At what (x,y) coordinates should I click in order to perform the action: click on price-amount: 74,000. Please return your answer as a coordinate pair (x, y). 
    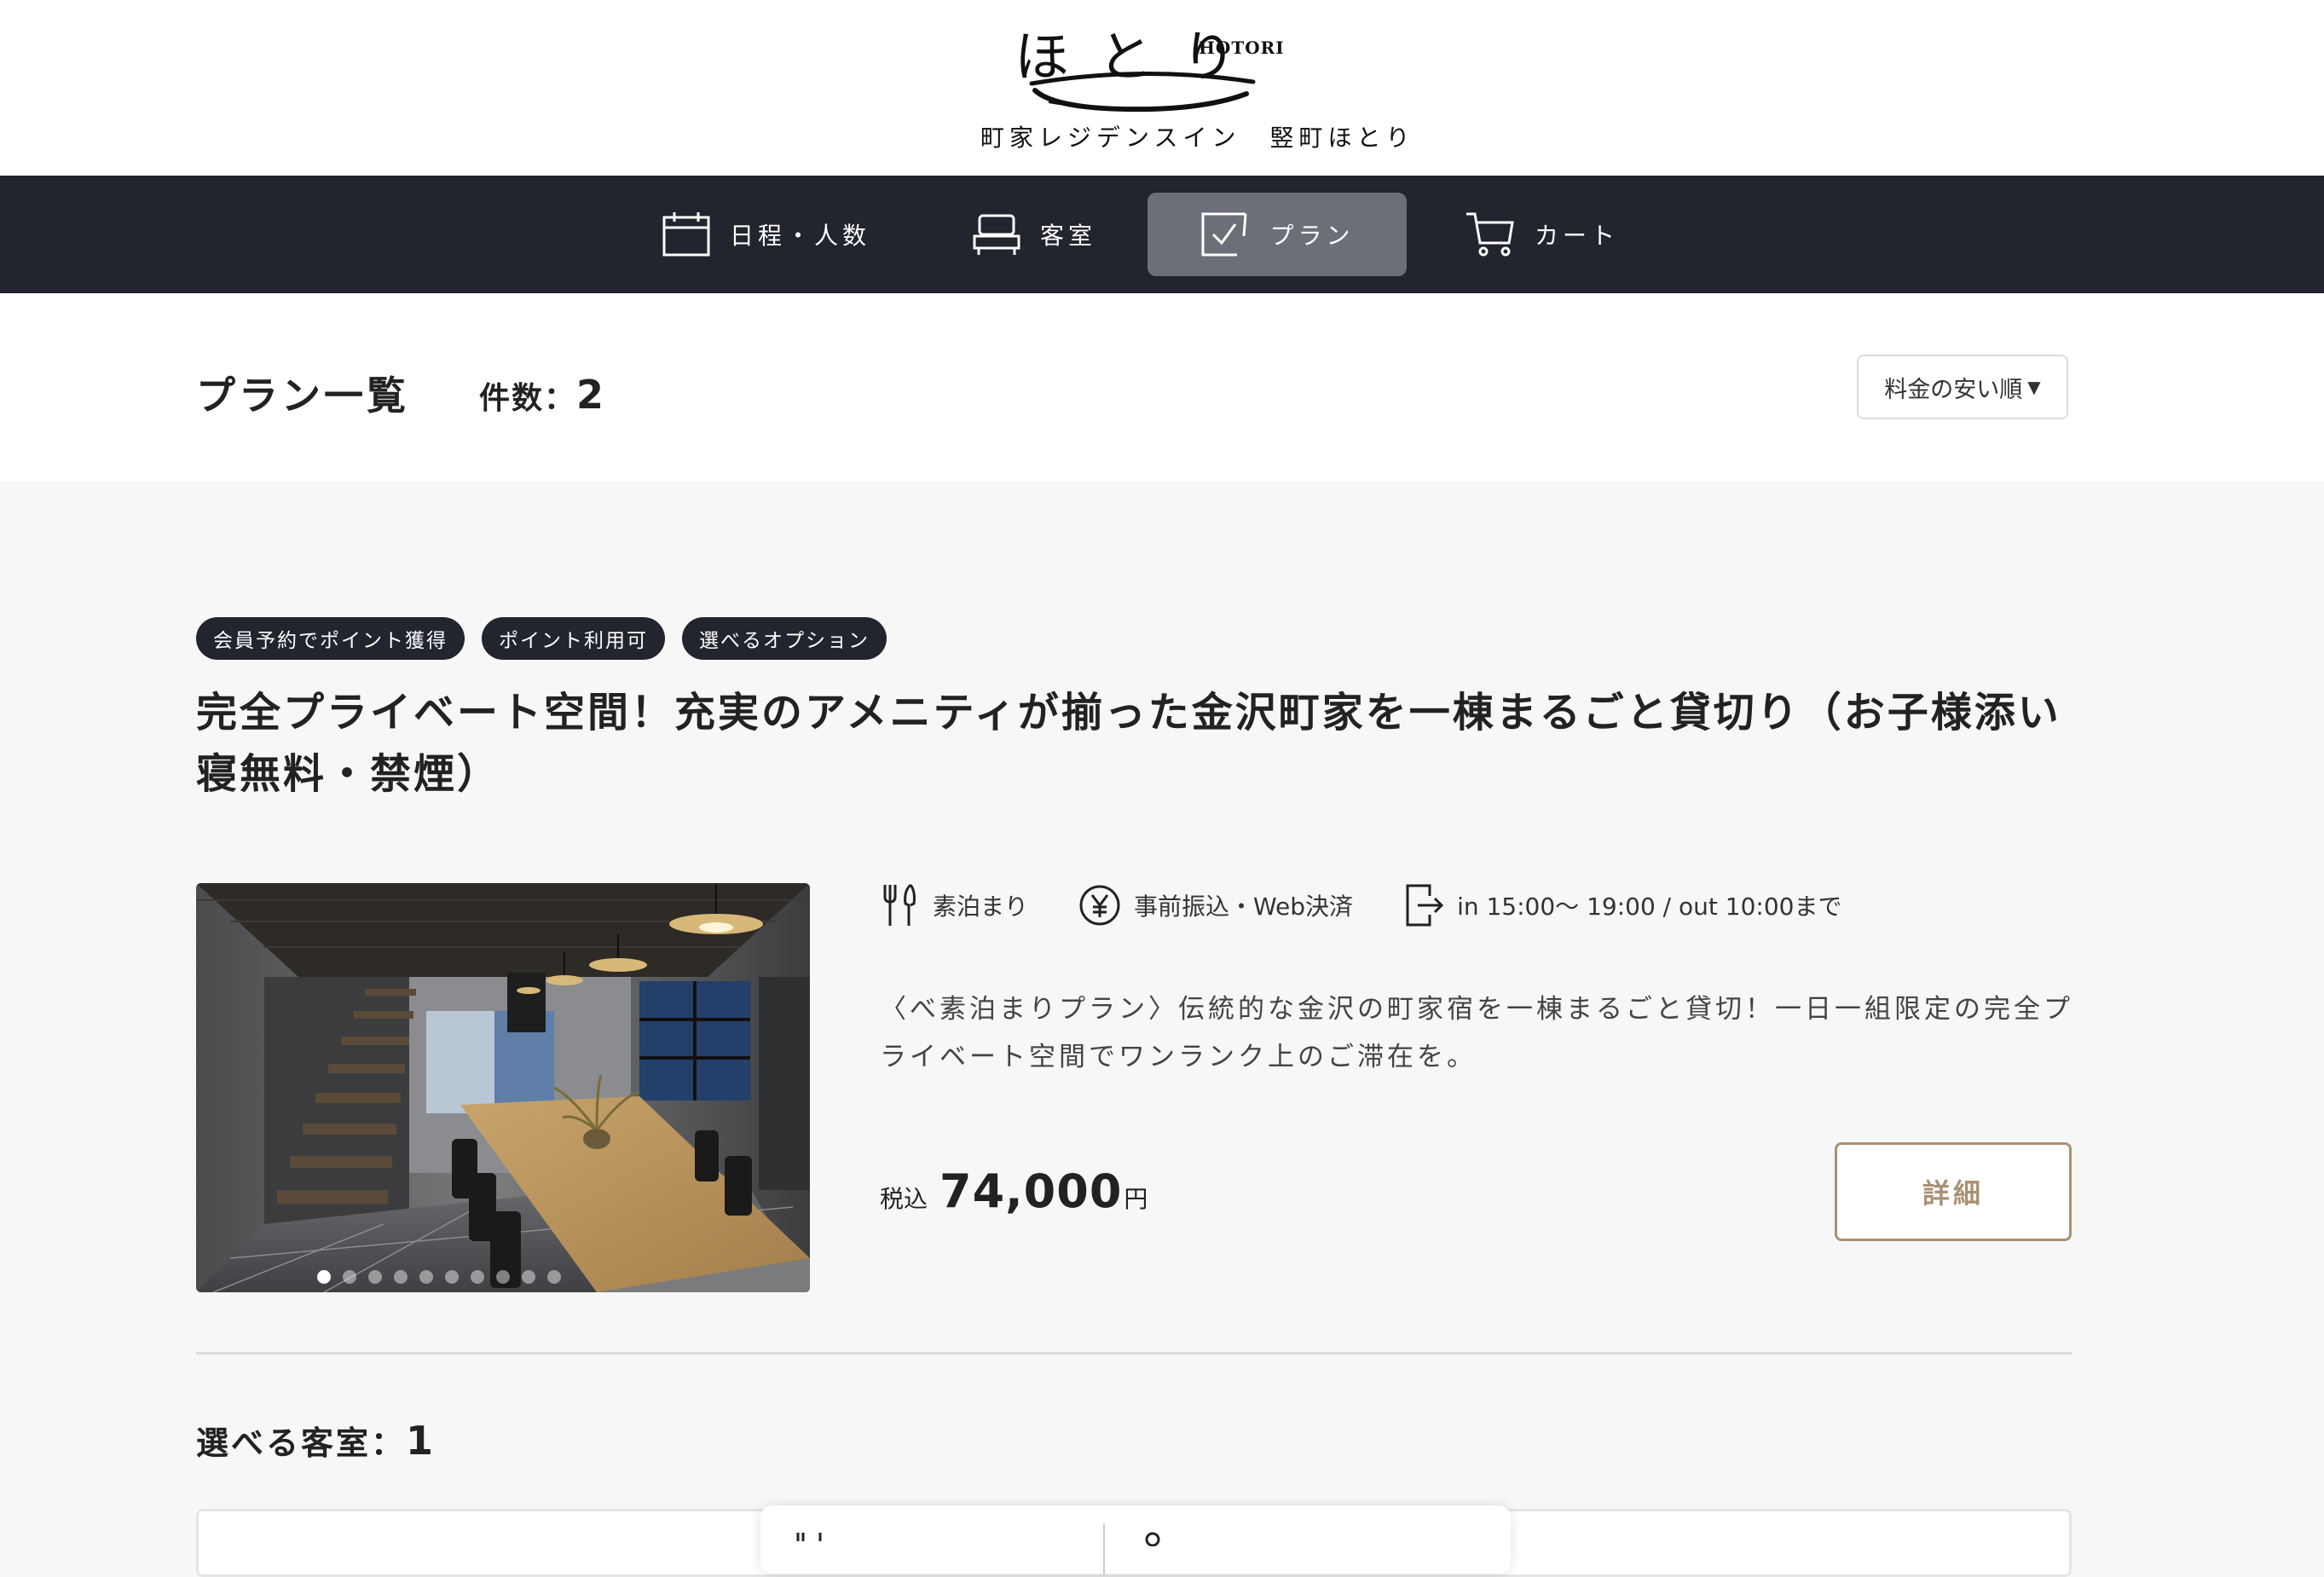
    Looking at the image, I should click on (1031, 1191).